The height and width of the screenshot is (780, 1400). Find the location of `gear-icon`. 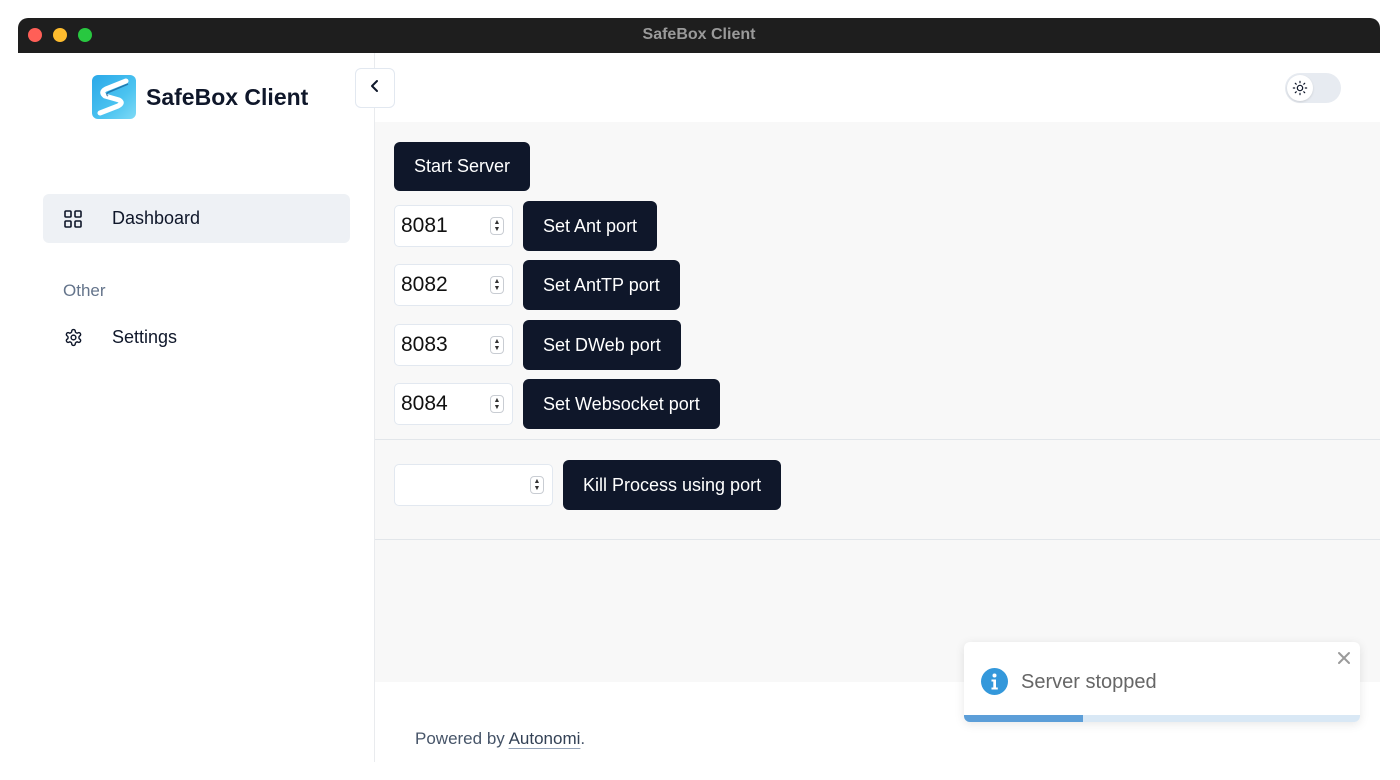

gear-icon is located at coordinates (73, 338).